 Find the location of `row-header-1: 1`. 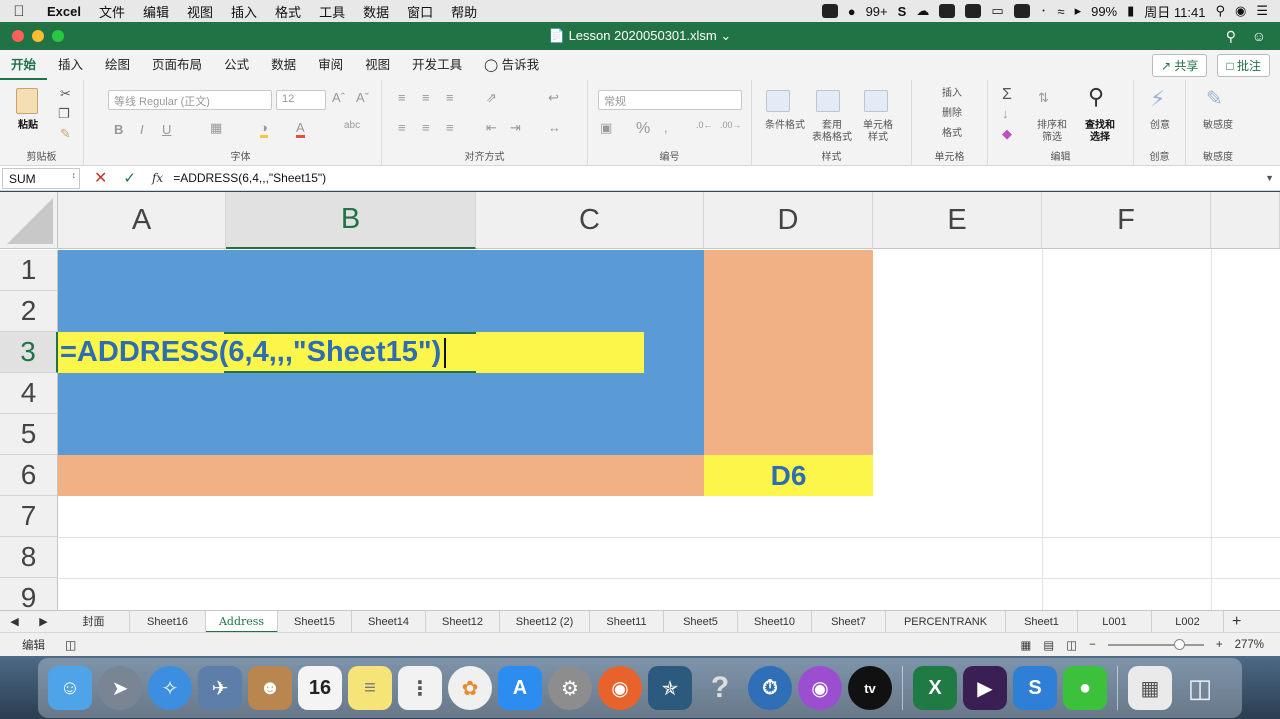

row-header-1: 1 is located at coordinates (29, 270).